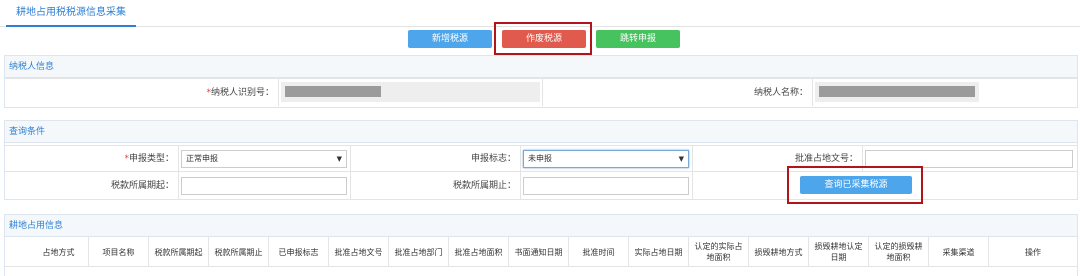 The height and width of the screenshot is (276, 1080). What do you see at coordinates (359, 252) in the screenshot?
I see `col-header: 批准占地文号` at bounding box center [359, 252].